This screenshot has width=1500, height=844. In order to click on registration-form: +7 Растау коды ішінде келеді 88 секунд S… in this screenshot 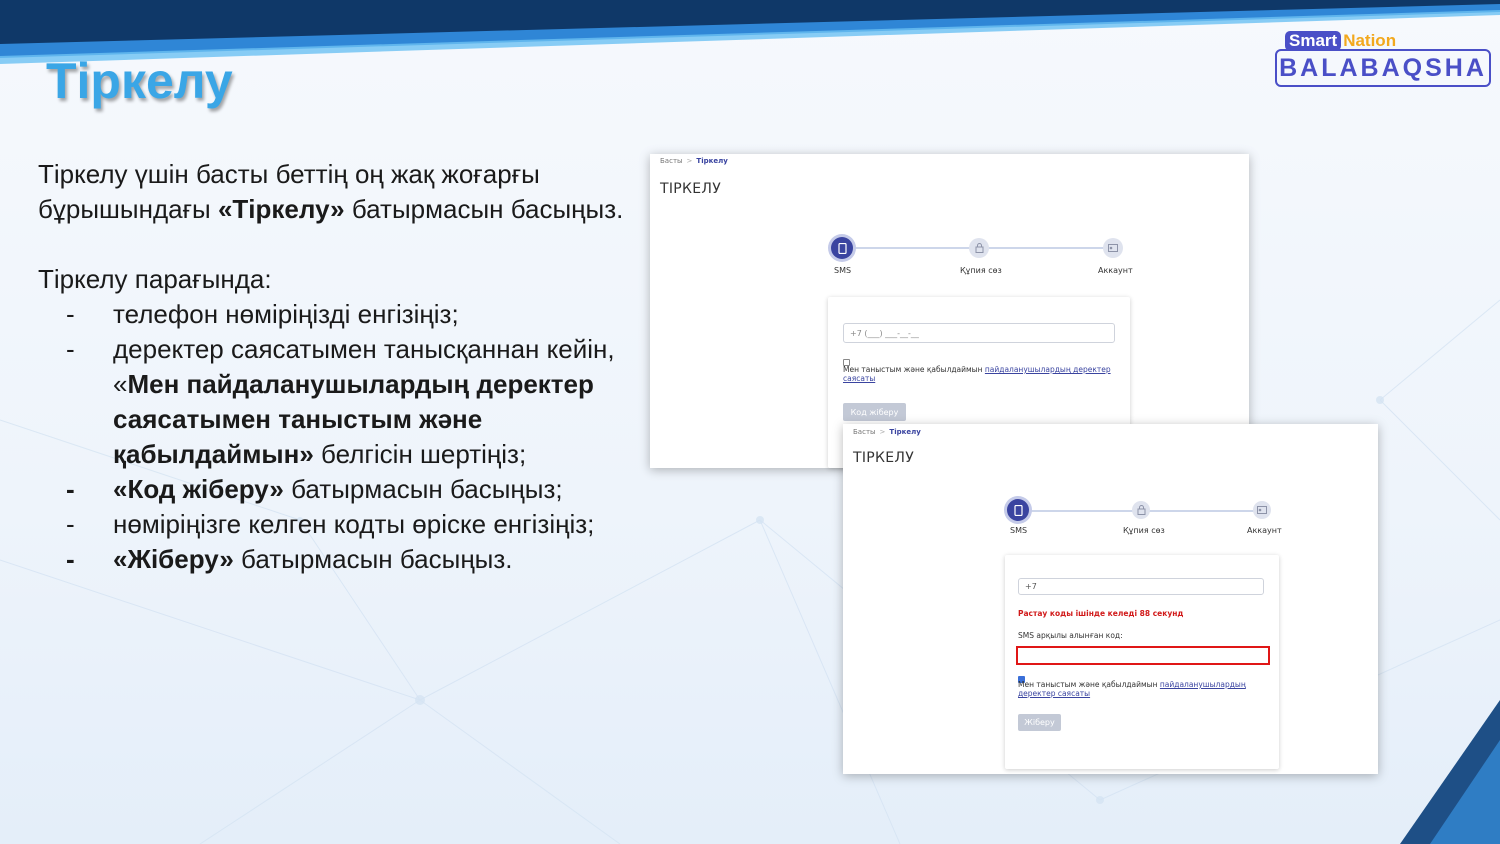, I will do `click(1142, 662)`.